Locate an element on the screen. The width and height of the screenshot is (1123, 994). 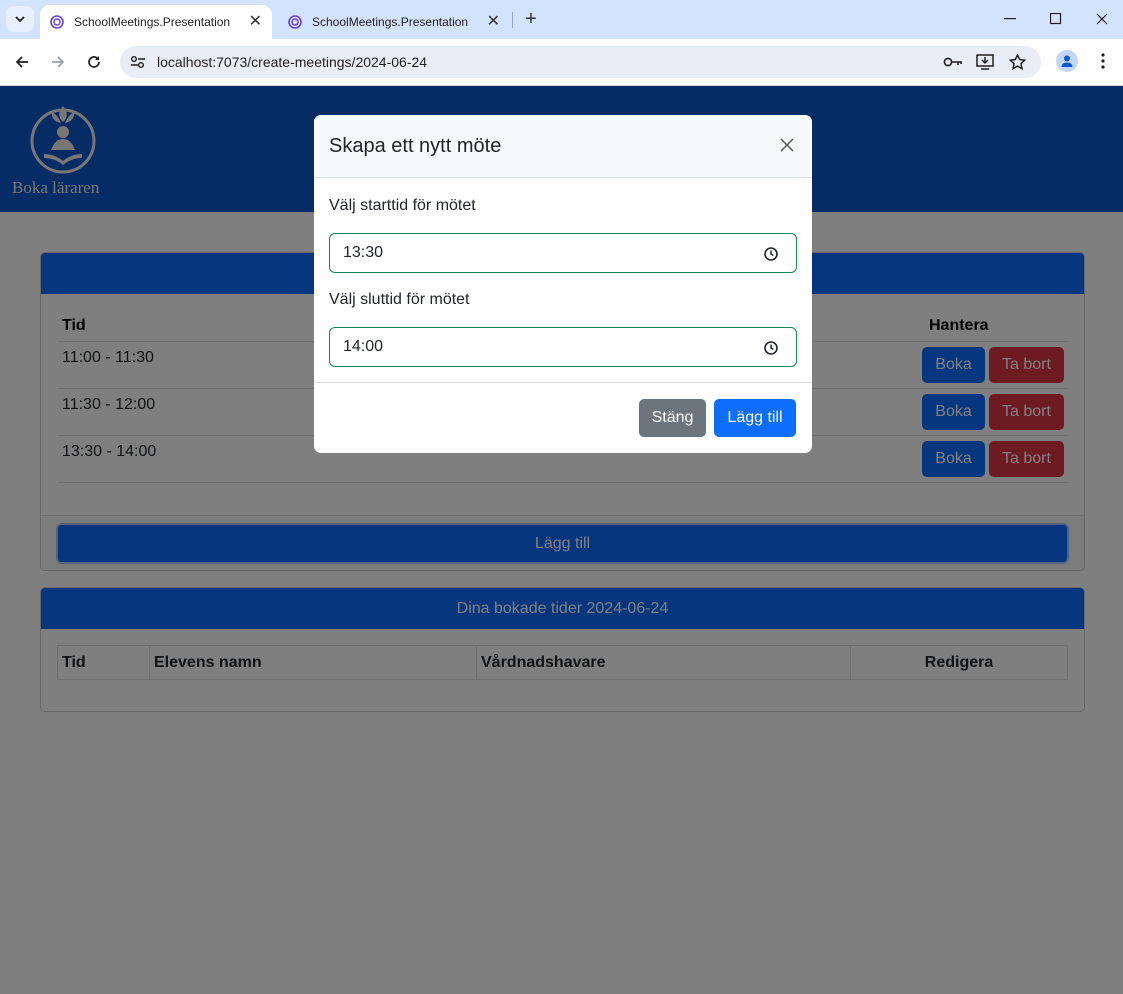
modal-footer: Stäng Lägg till is located at coordinates (563, 417).